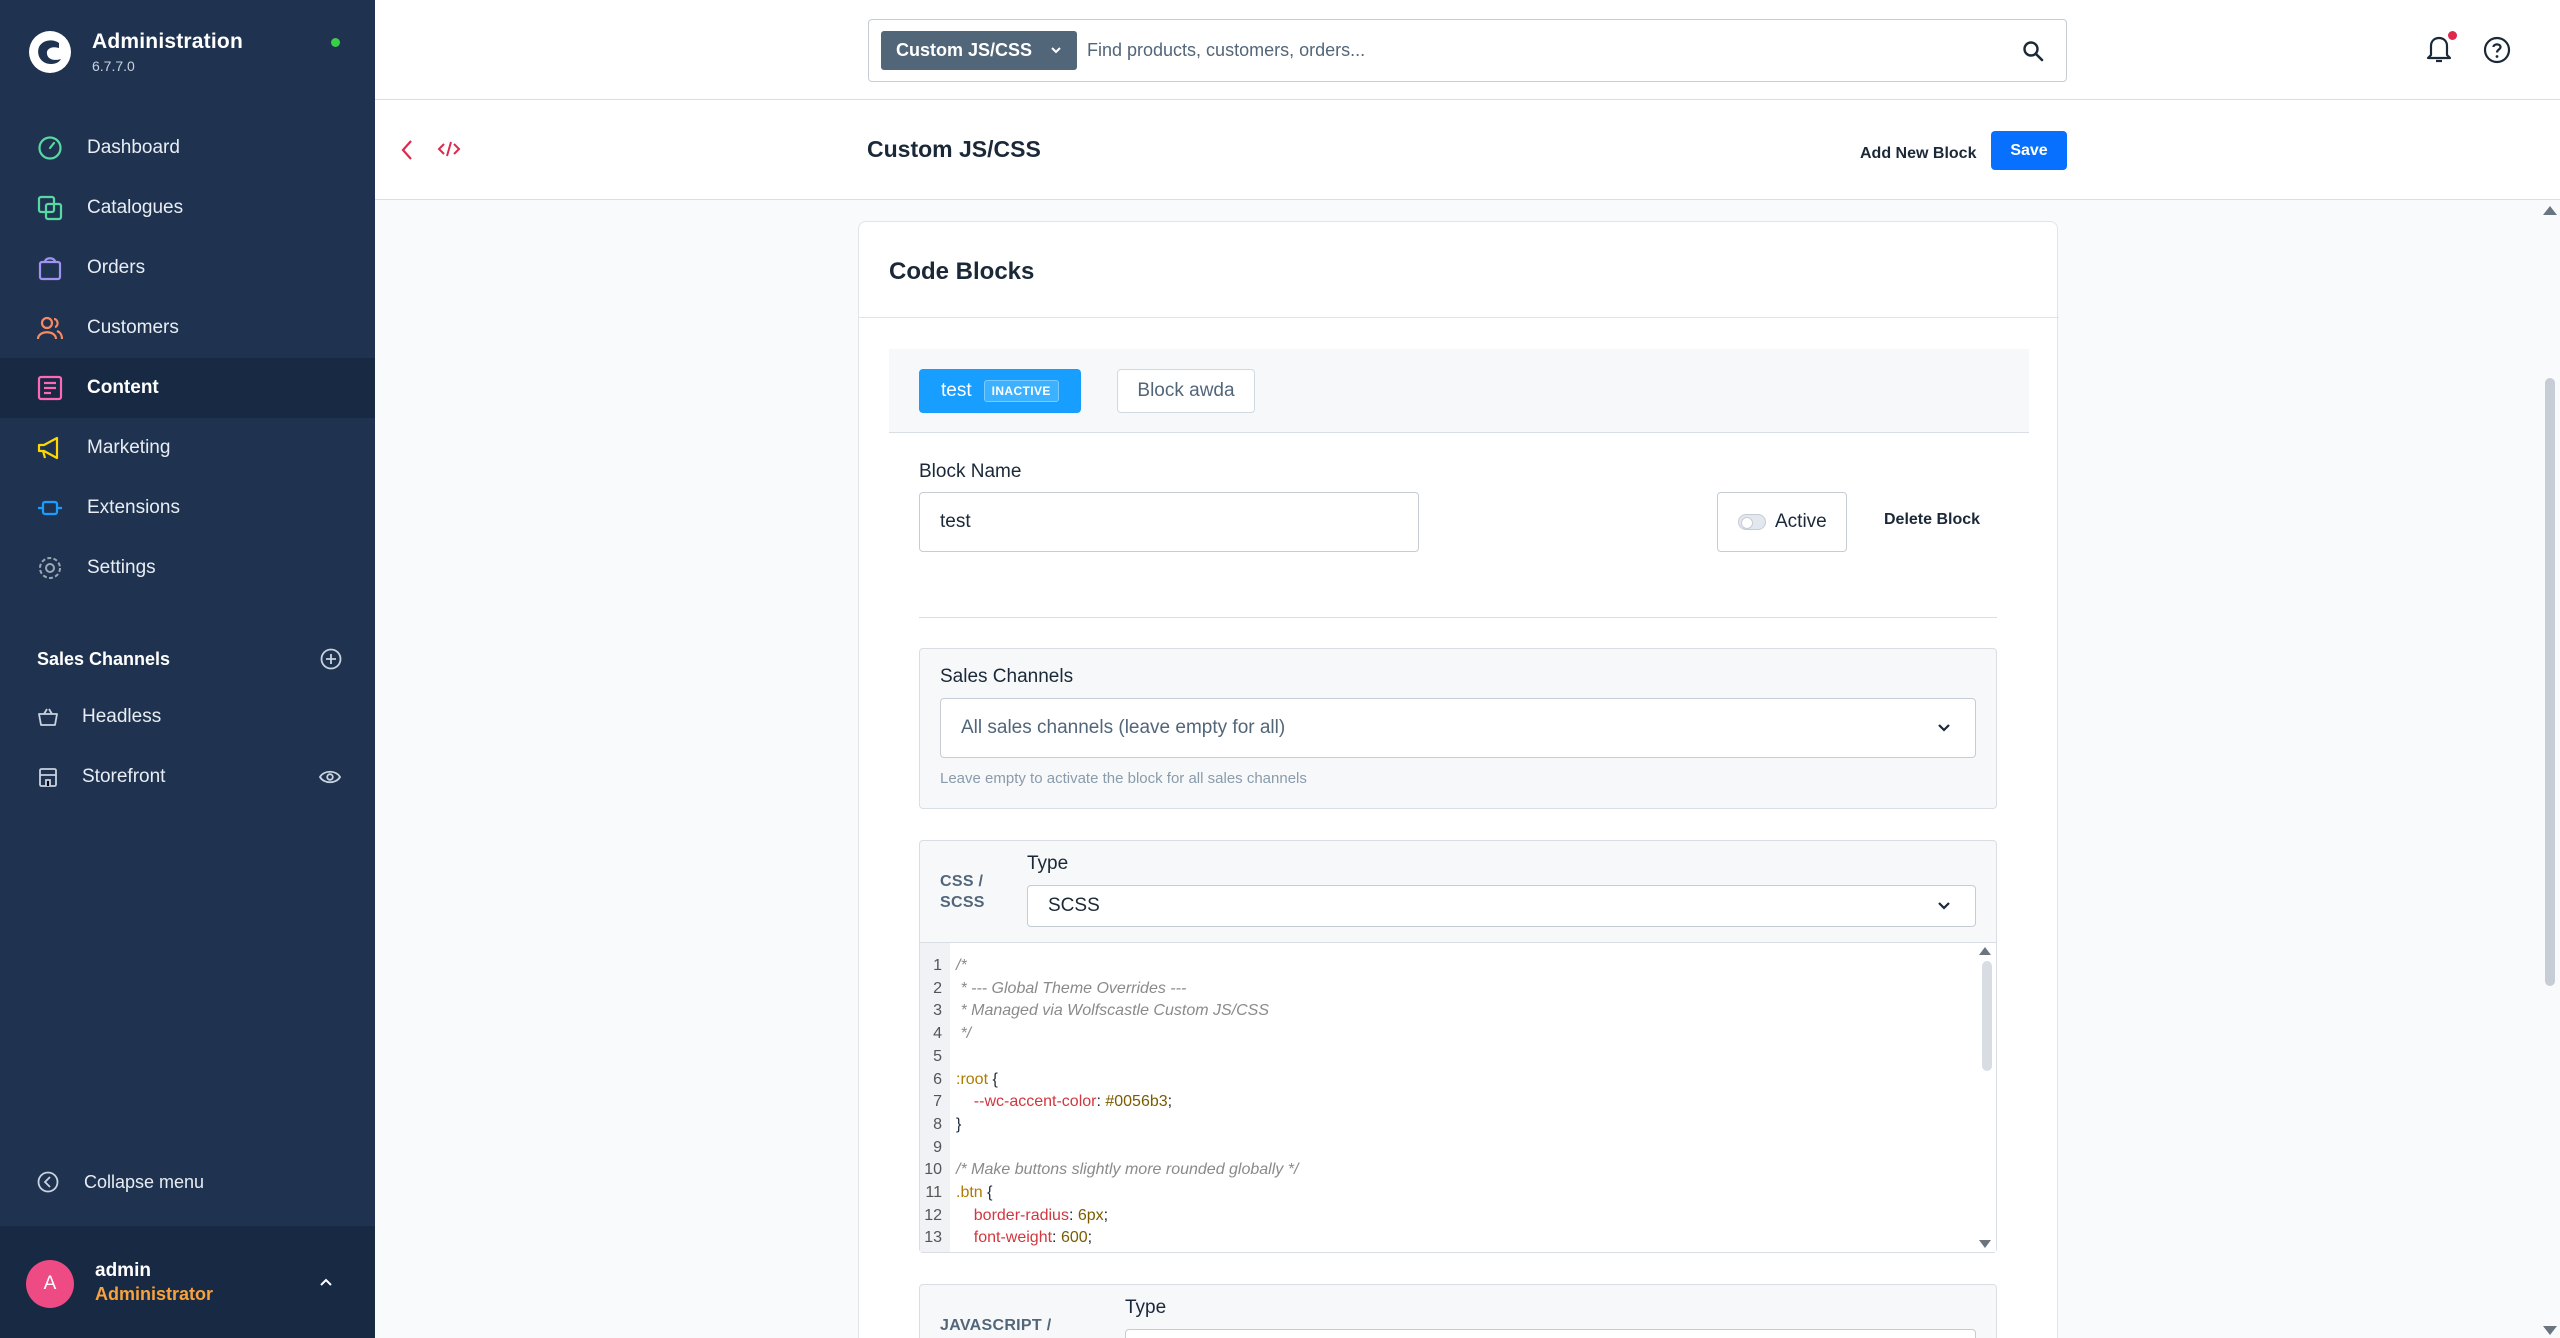 Image resolution: width=2560 pixels, height=1338 pixels. I want to click on sidebar-item-label: Catalogues, so click(135, 207).